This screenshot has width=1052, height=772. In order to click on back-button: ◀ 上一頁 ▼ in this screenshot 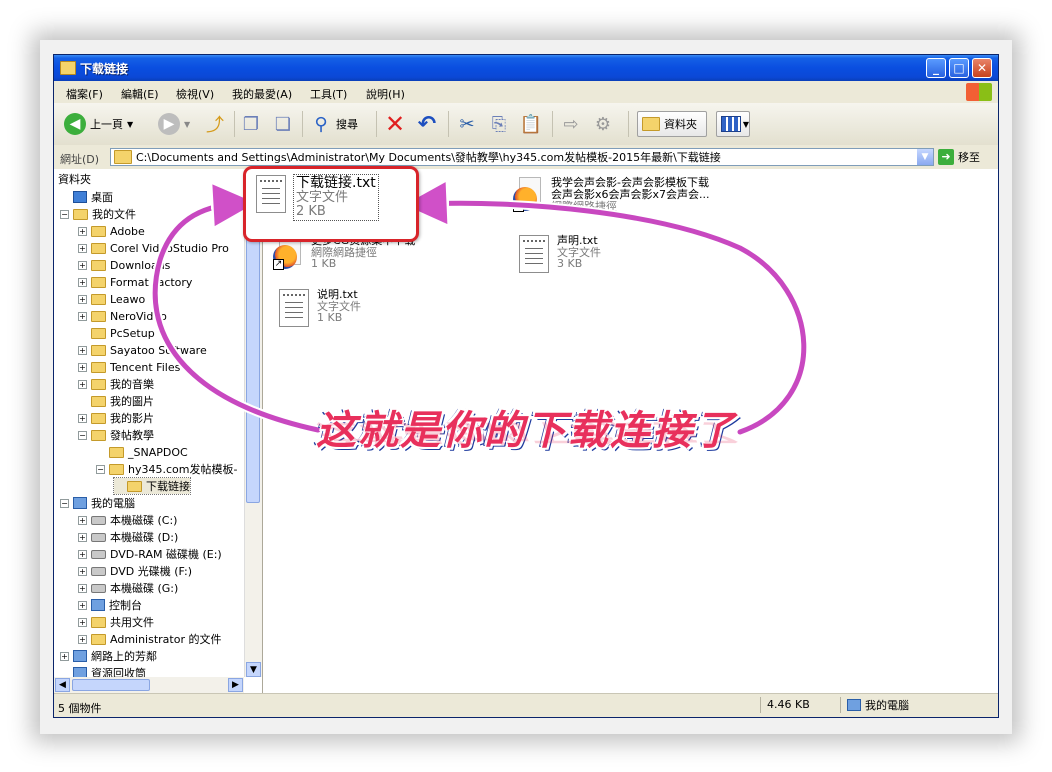, I will do `click(98, 124)`.